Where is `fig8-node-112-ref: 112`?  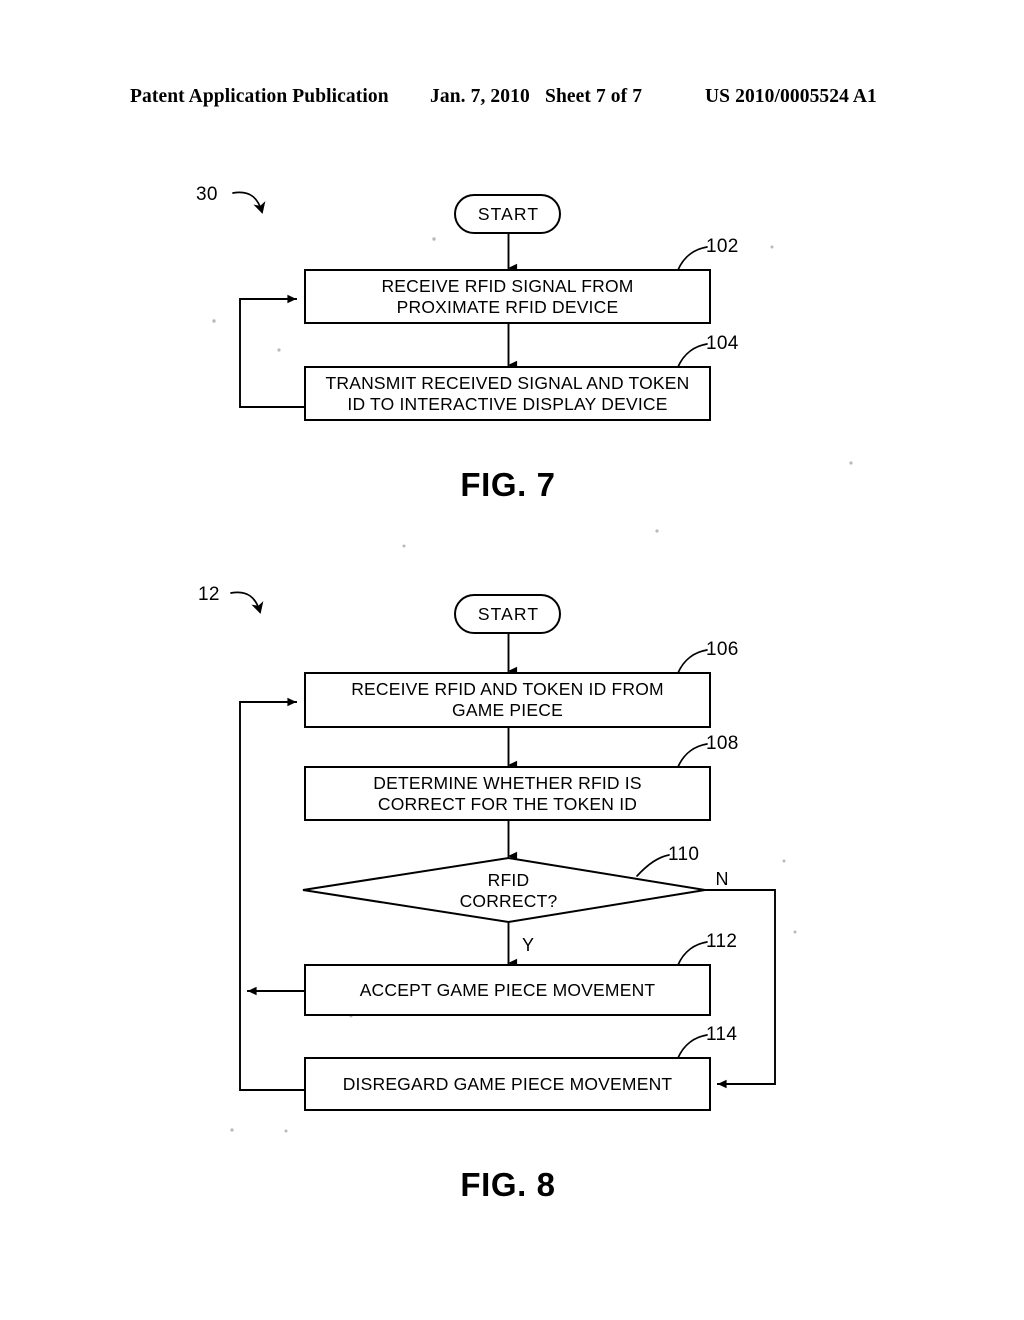
fig8-node-112-ref: 112 is located at coordinates (721, 941).